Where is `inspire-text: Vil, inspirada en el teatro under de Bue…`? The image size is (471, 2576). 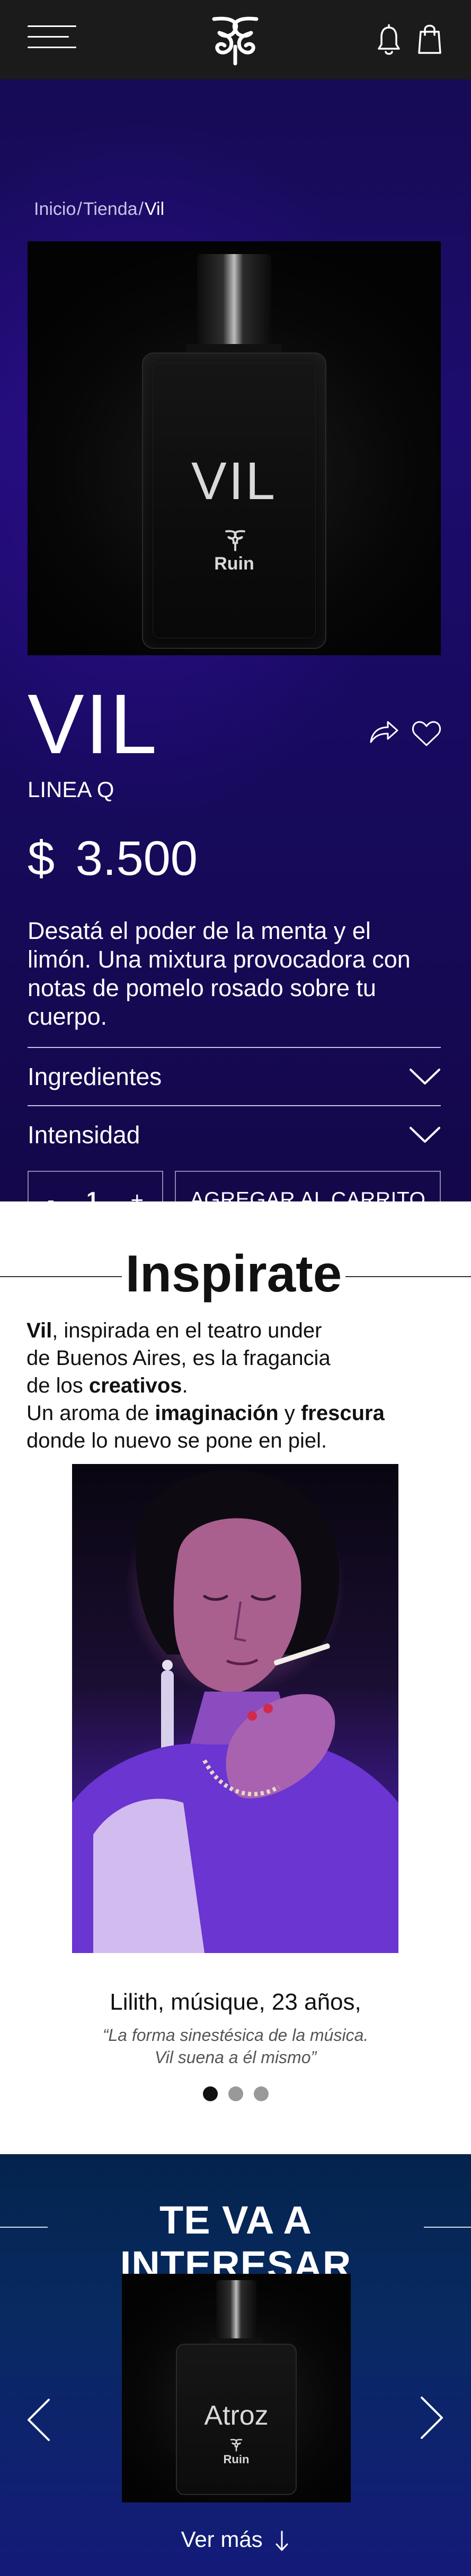
inspire-text: Vil, inspirada en el teatro under de Bue… is located at coordinates (235, 1385).